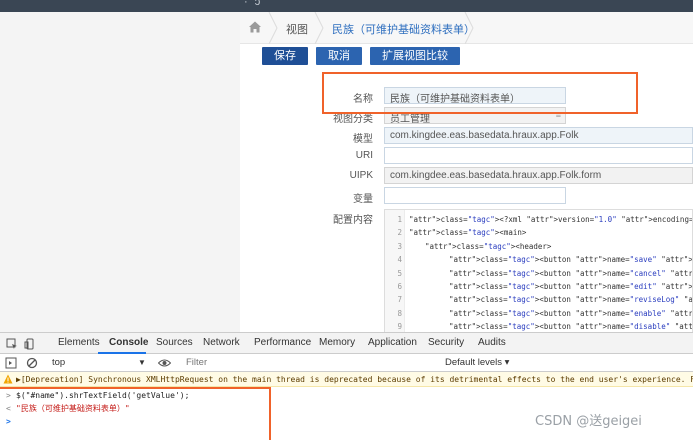  I want to click on console-filter-input, so click(305, 362).